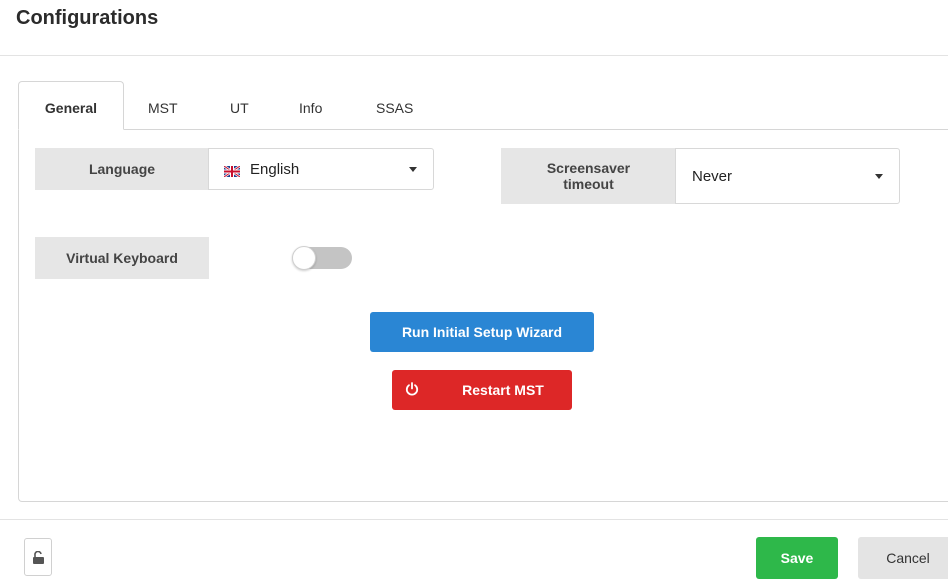  I want to click on power-icon, so click(412, 389).